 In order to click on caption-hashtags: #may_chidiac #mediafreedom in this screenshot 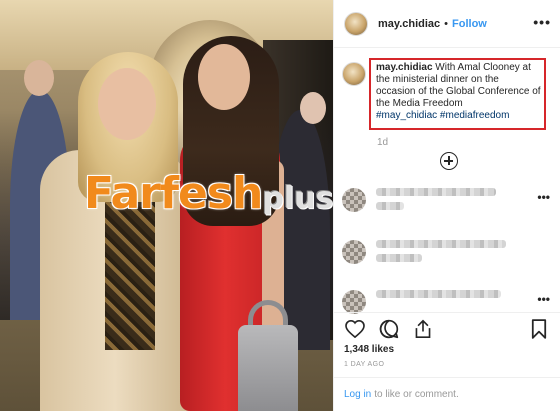, I will do `click(442, 115)`.